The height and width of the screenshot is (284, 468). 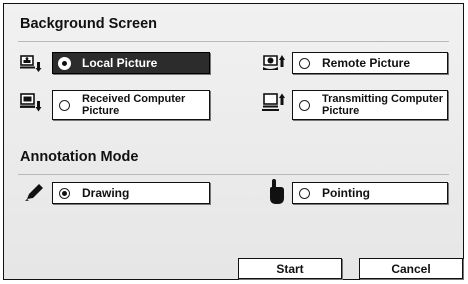 What do you see at coordinates (304, 63) in the screenshot?
I see `remote-picture-radio` at bounding box center [304, 63].